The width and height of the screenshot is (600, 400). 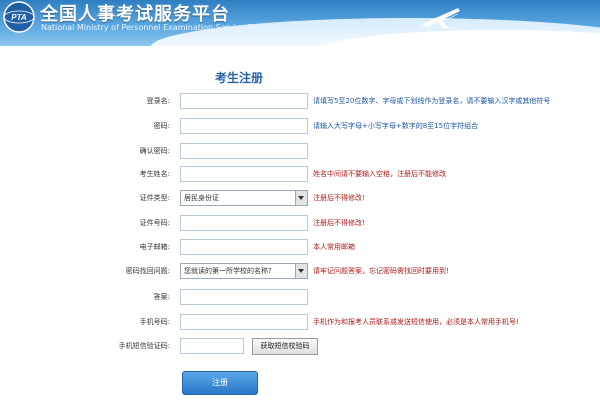 What do you see at coordinates (244, 174) in the screenshot?
I see `candidate-name-input` at bounding box center [244, 174].